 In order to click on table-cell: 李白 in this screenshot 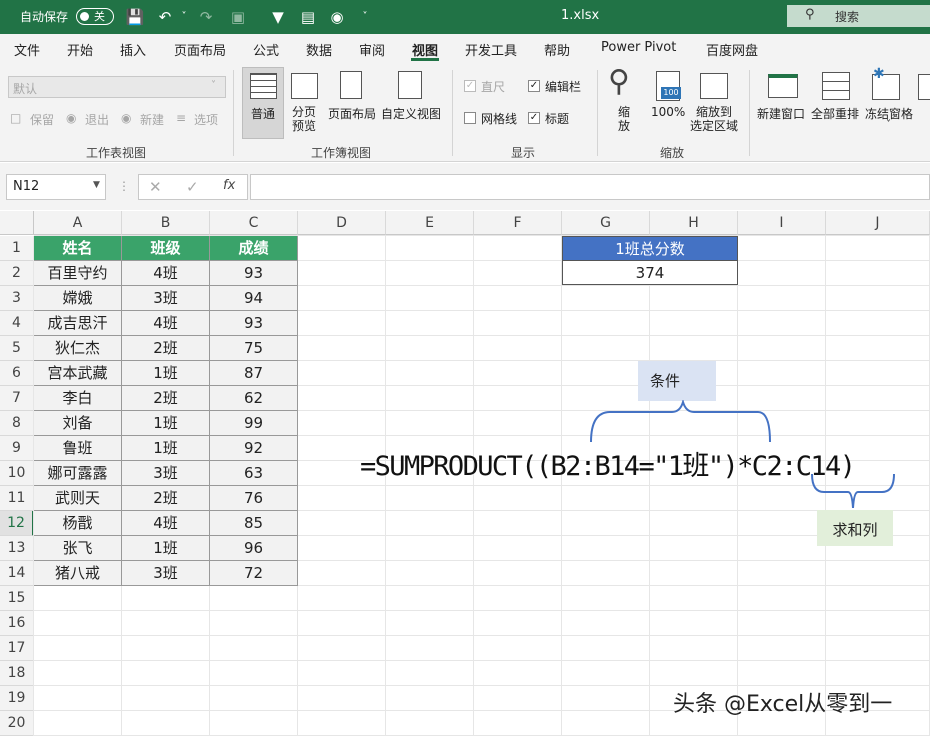, I will do `click(78, 398)`.